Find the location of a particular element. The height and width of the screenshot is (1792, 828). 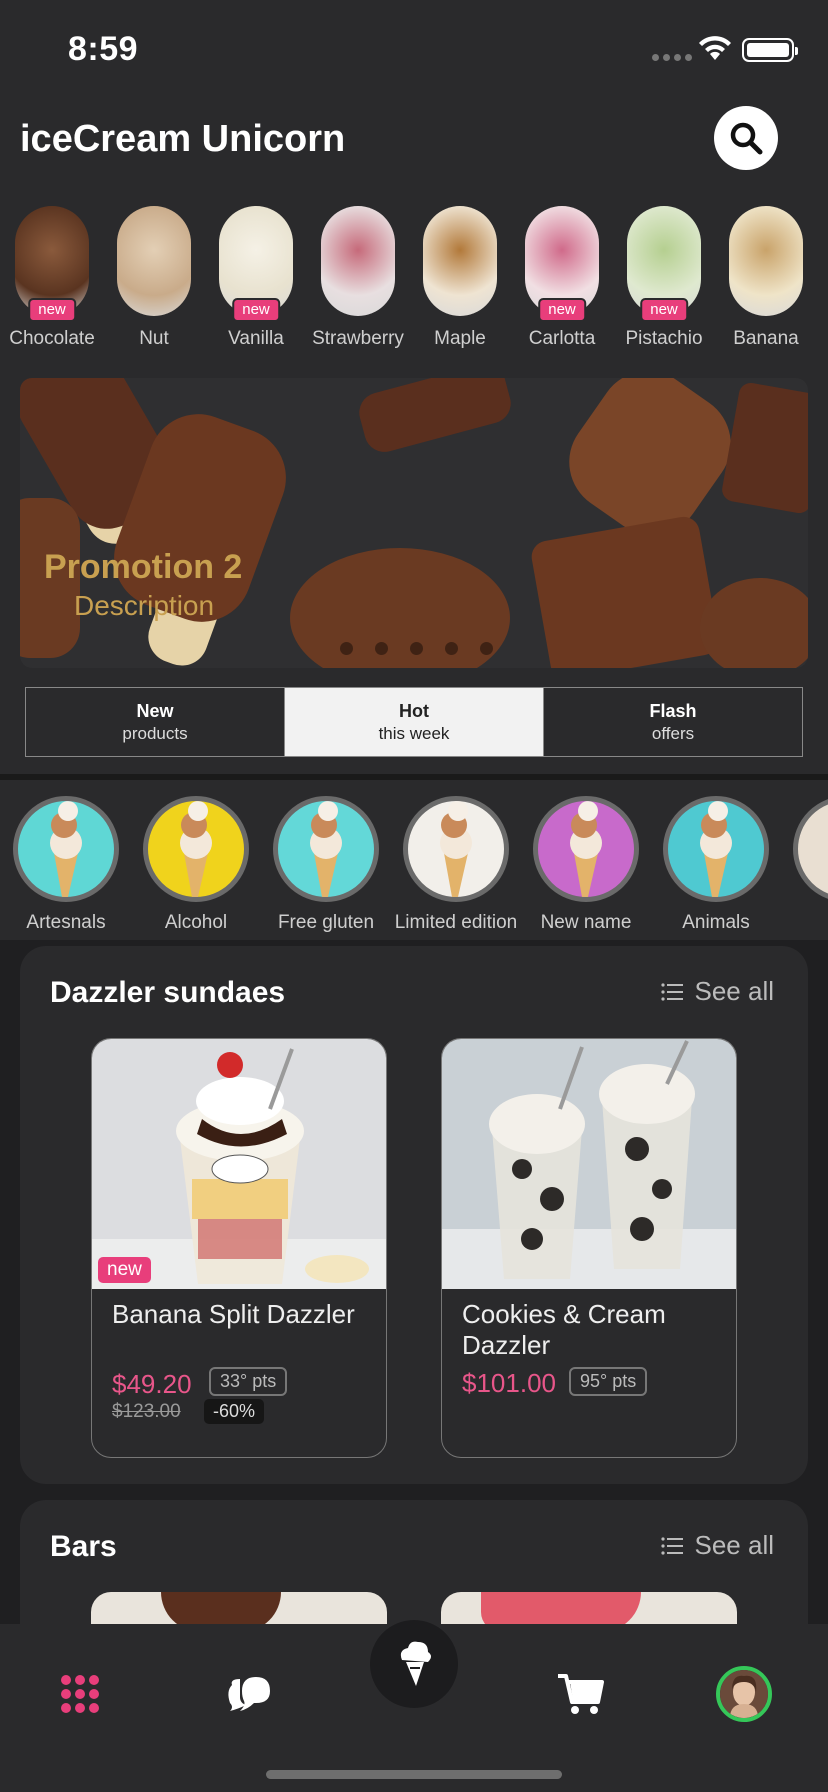

promo-title: Promotion 2 is located at coordinates (143, 567).